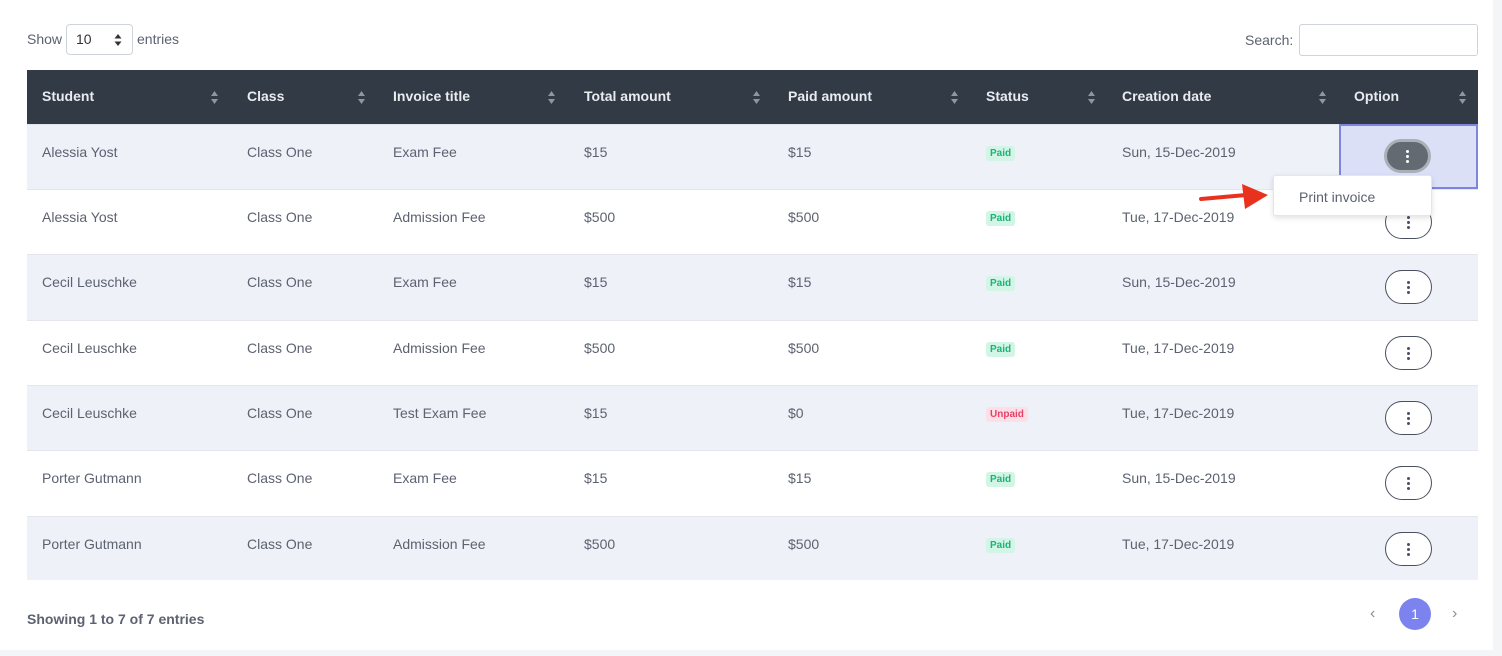 Image resolution: width=1502 pixels, height=656 pixels. Describe the element at coordinates (1337, 197) in the screenshot. I see `print-invoice-menu-item: Print invoice` at that location.